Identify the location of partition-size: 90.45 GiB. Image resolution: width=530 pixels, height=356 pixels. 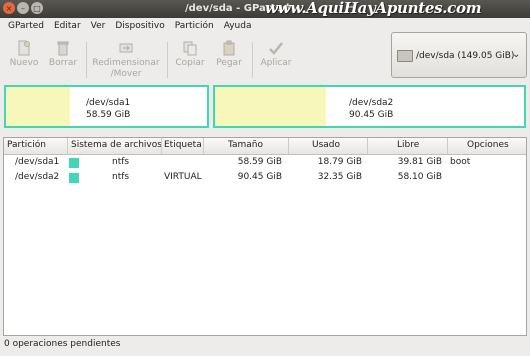
(371, 115).